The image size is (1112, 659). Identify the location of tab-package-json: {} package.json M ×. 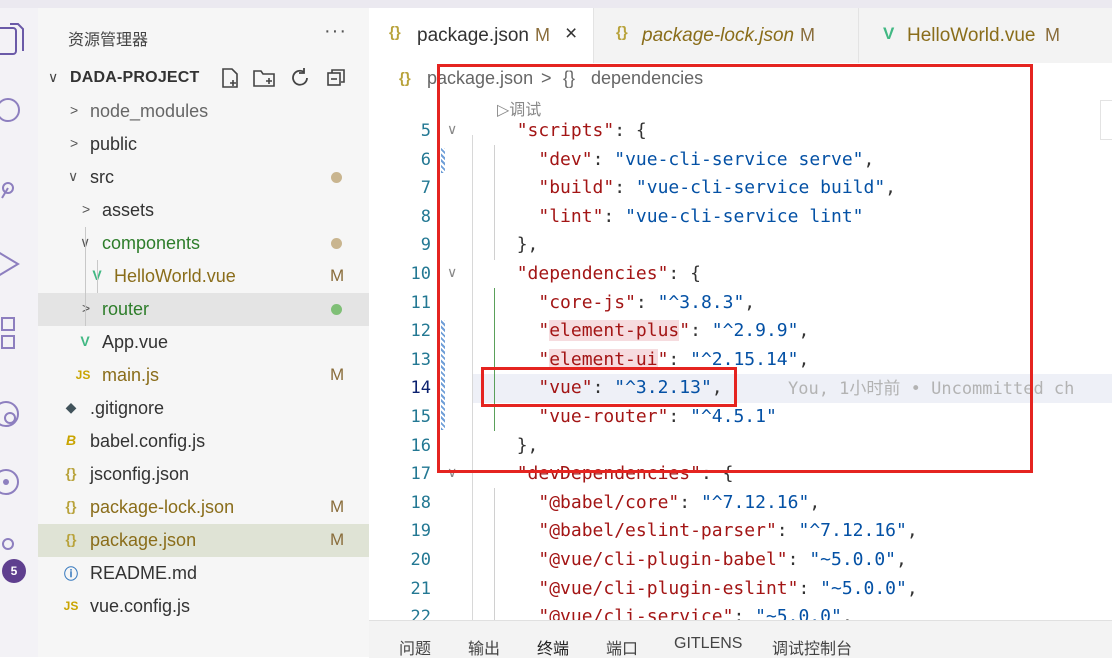
(481, 35).